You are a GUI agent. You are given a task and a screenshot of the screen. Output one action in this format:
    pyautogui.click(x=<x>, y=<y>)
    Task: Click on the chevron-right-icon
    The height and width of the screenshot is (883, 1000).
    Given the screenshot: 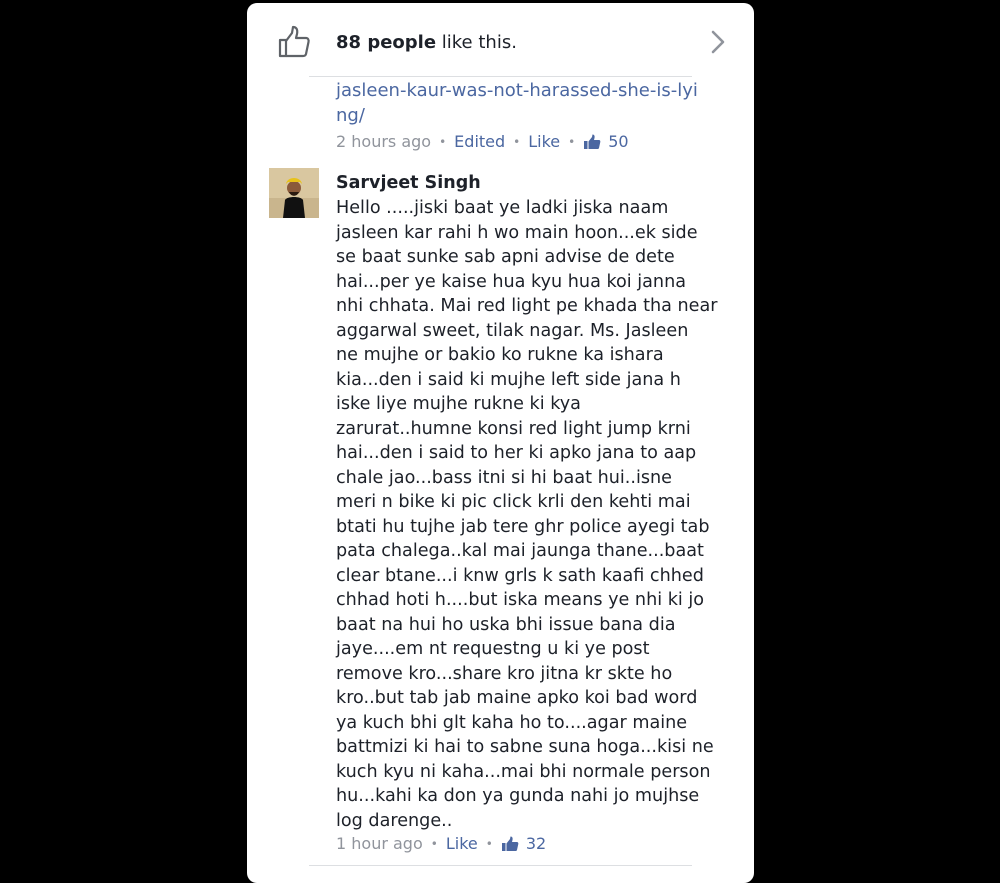 What is the action you would take?
    pyautogui.click(x=718, y=42)
    